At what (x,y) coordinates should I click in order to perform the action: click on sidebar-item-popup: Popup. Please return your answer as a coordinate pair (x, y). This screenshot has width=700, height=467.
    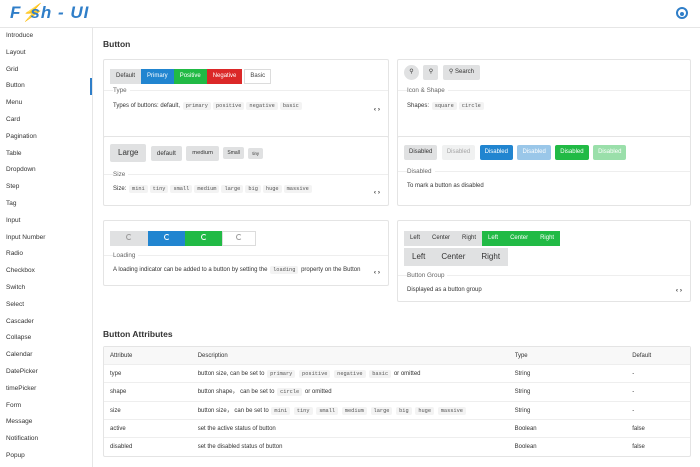
    Looking at the image, I should click on (46, 456).